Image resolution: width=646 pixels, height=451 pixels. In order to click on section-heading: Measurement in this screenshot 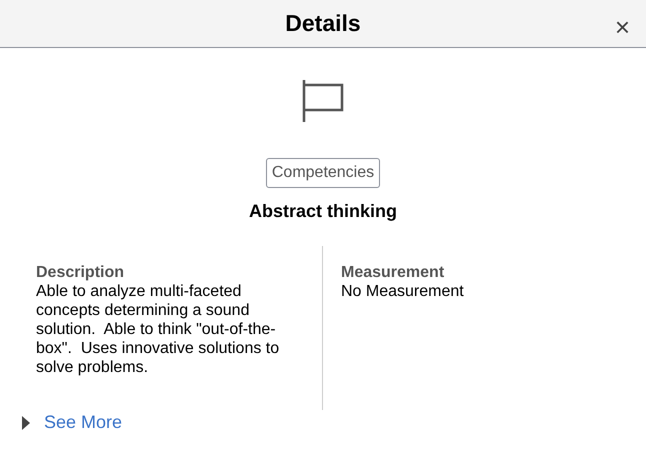, I will do `click(393, 273)`.